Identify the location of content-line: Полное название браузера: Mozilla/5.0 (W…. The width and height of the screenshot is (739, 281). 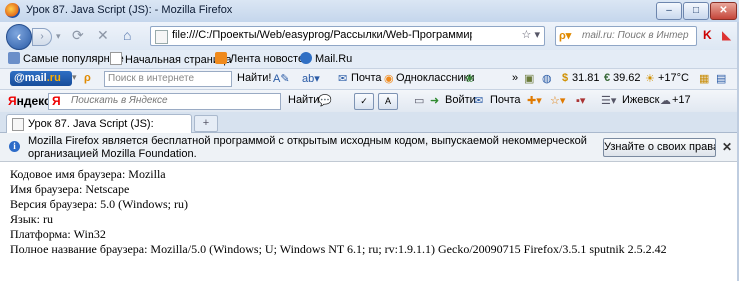
(338, 249).